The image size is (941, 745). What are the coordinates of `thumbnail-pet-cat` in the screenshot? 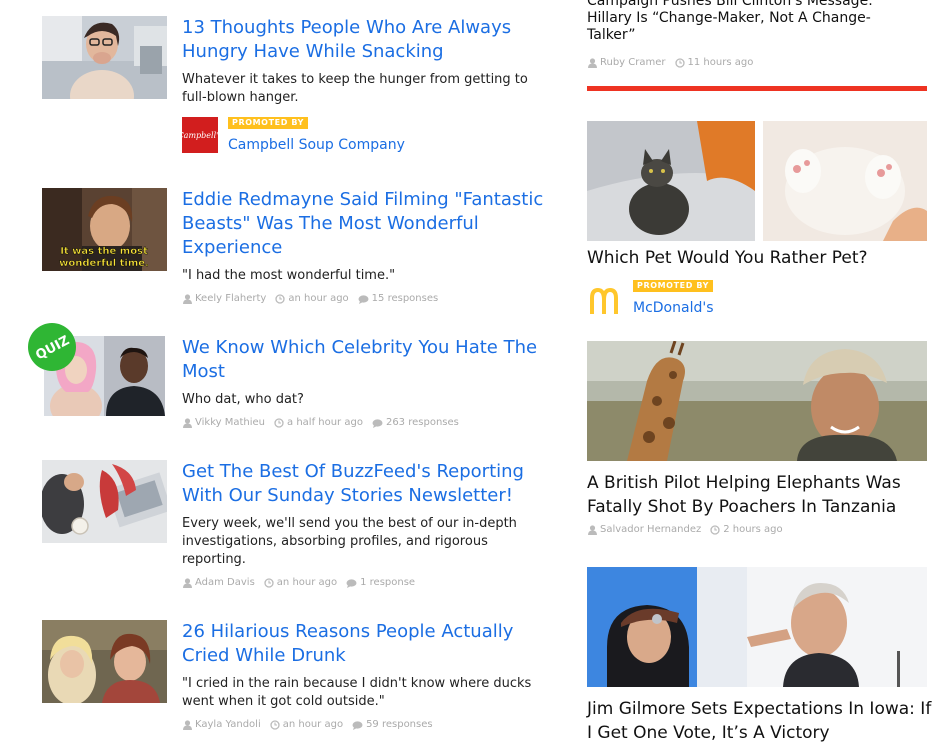 It's located at (671, 181).